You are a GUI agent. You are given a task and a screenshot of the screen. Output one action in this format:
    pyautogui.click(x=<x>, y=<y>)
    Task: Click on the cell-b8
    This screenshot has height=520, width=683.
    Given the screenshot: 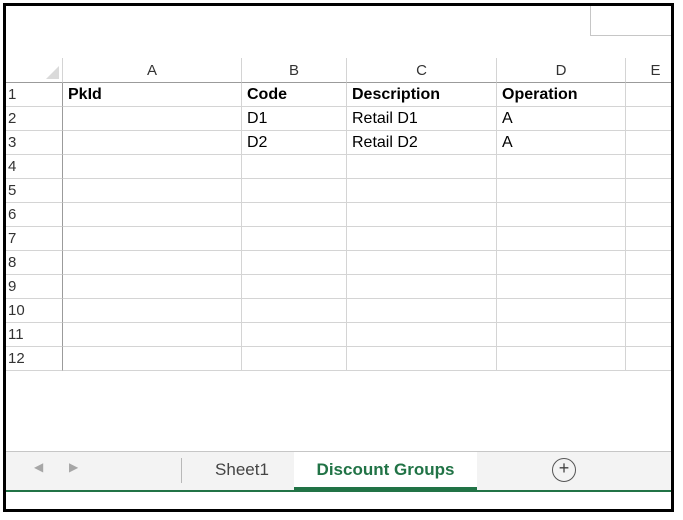 What is the action you would take?
    pyautogui.click(x=294, y=263)
    